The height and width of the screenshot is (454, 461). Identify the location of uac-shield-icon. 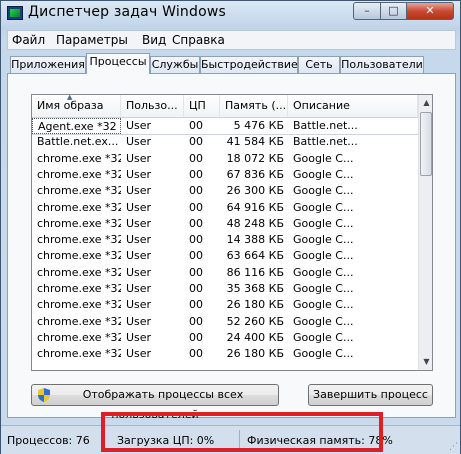
(44, 395).